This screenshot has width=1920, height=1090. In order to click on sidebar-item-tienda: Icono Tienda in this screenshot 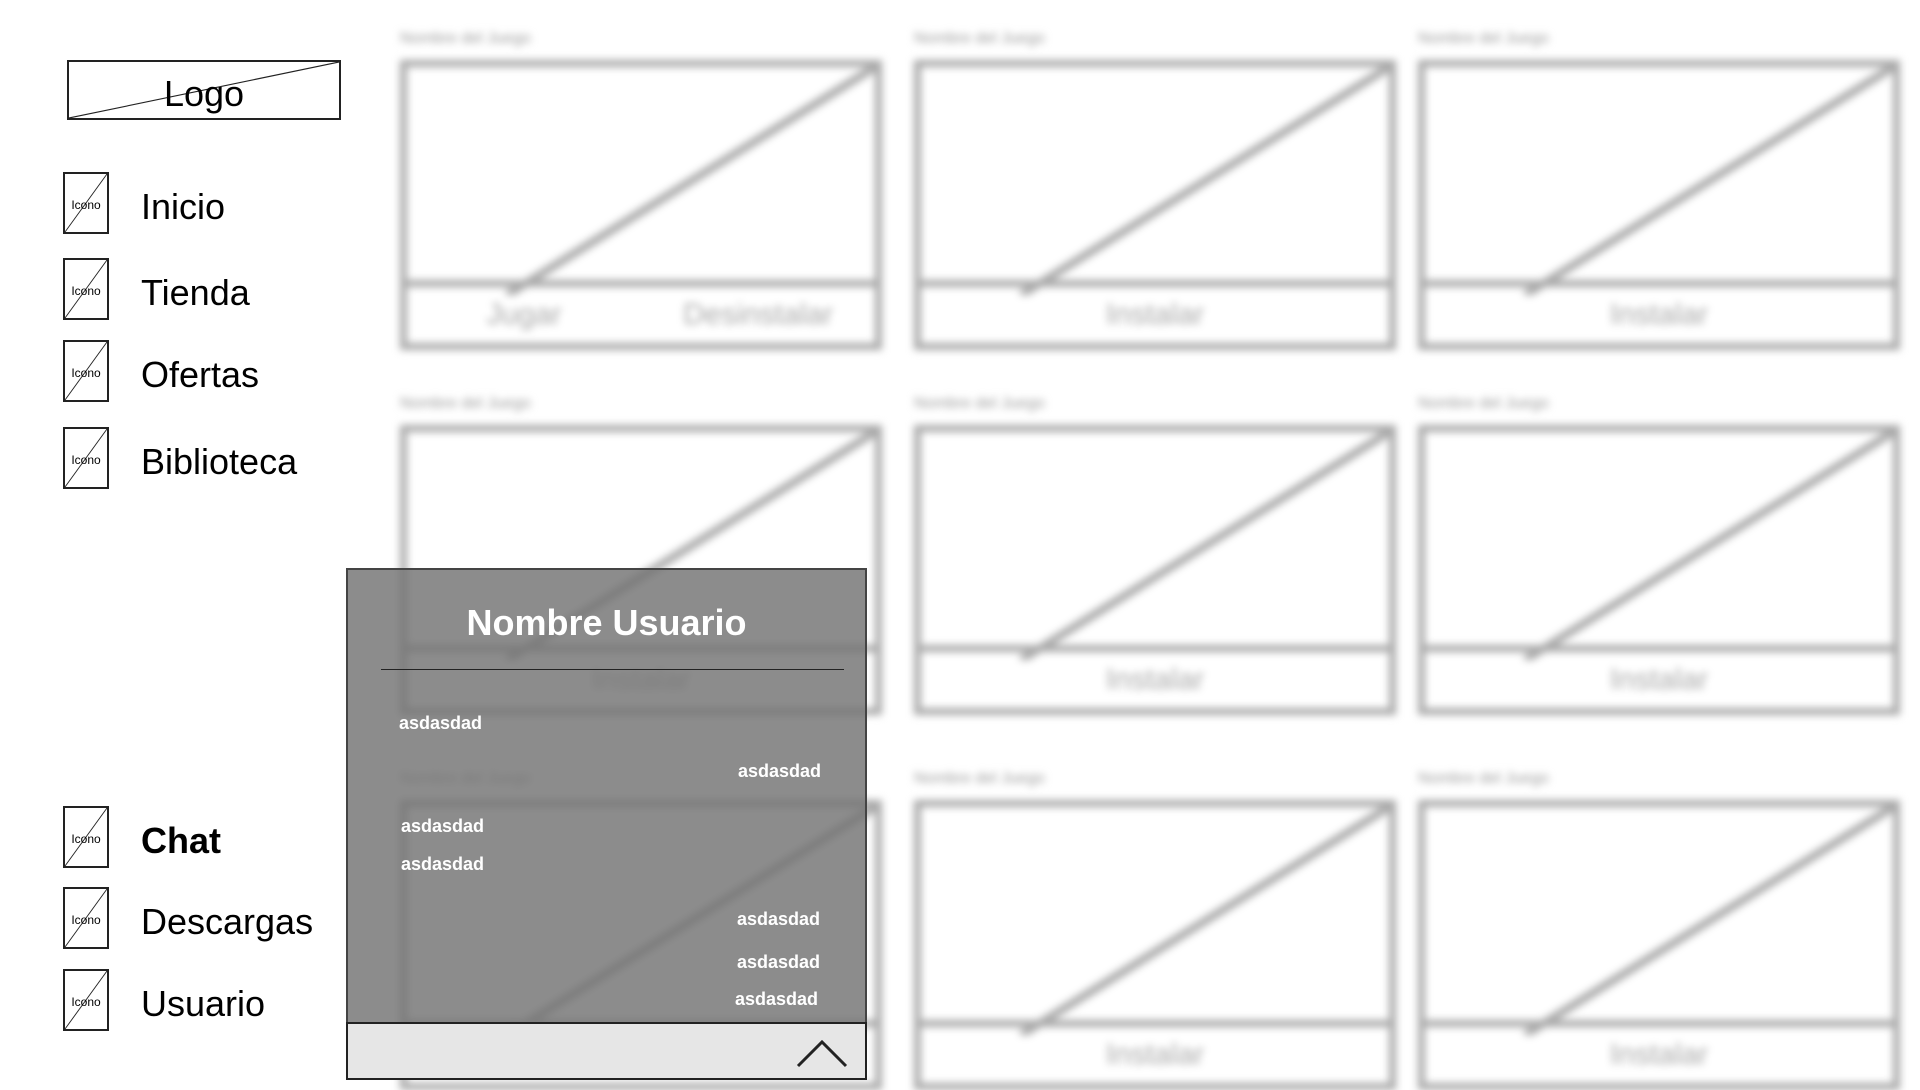, I will do `click(156, 289)`.